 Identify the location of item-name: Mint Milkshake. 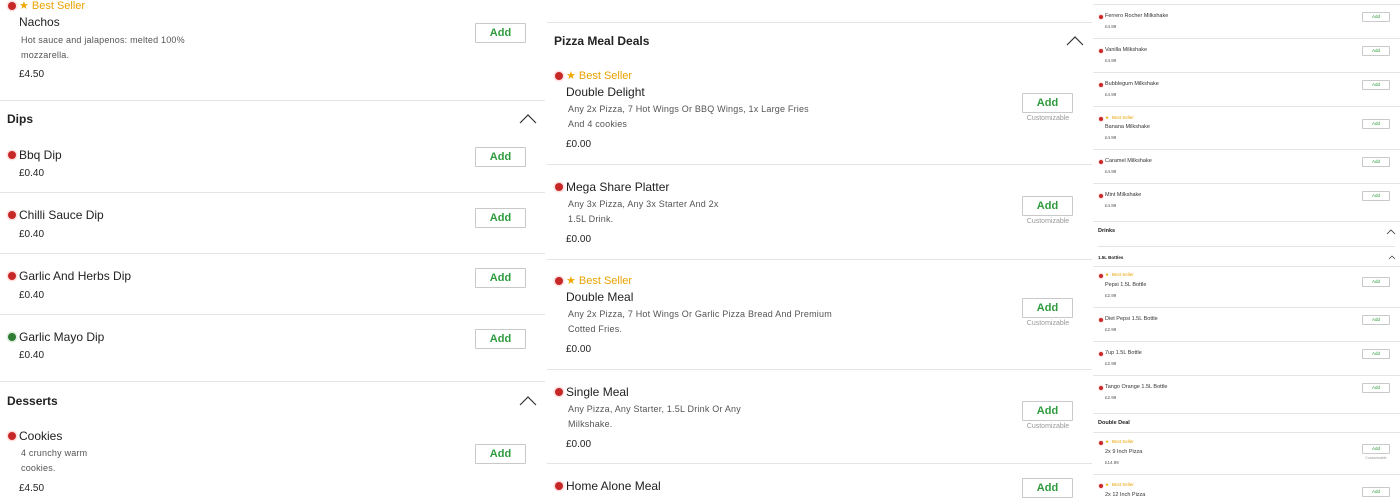
(1123, 195).